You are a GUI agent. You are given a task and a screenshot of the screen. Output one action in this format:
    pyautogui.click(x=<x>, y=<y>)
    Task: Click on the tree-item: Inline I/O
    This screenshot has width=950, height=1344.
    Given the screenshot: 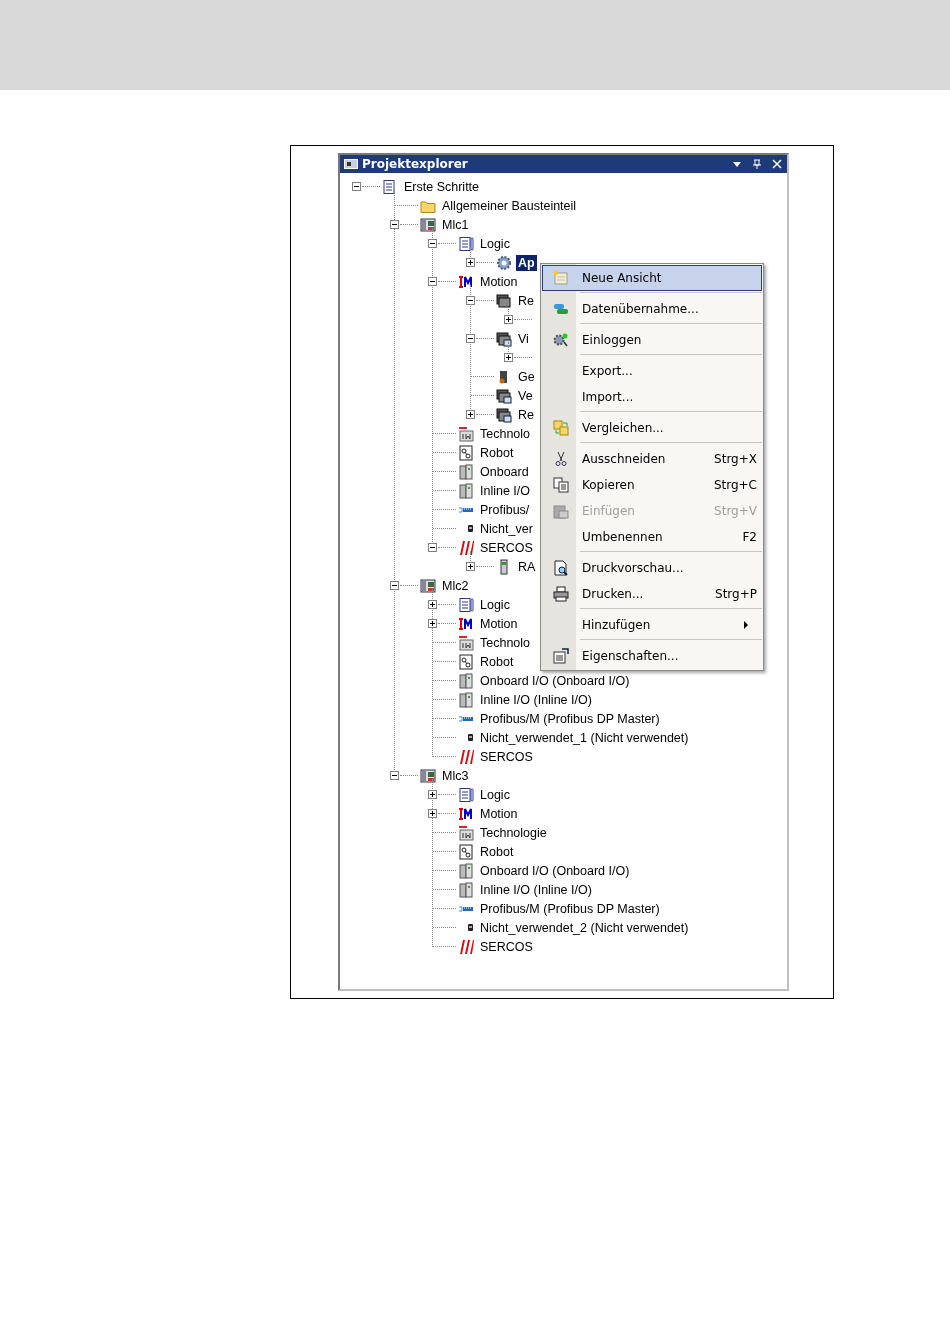 What is the action you would take?
    pyautogui.click(x=505, y=490)
    